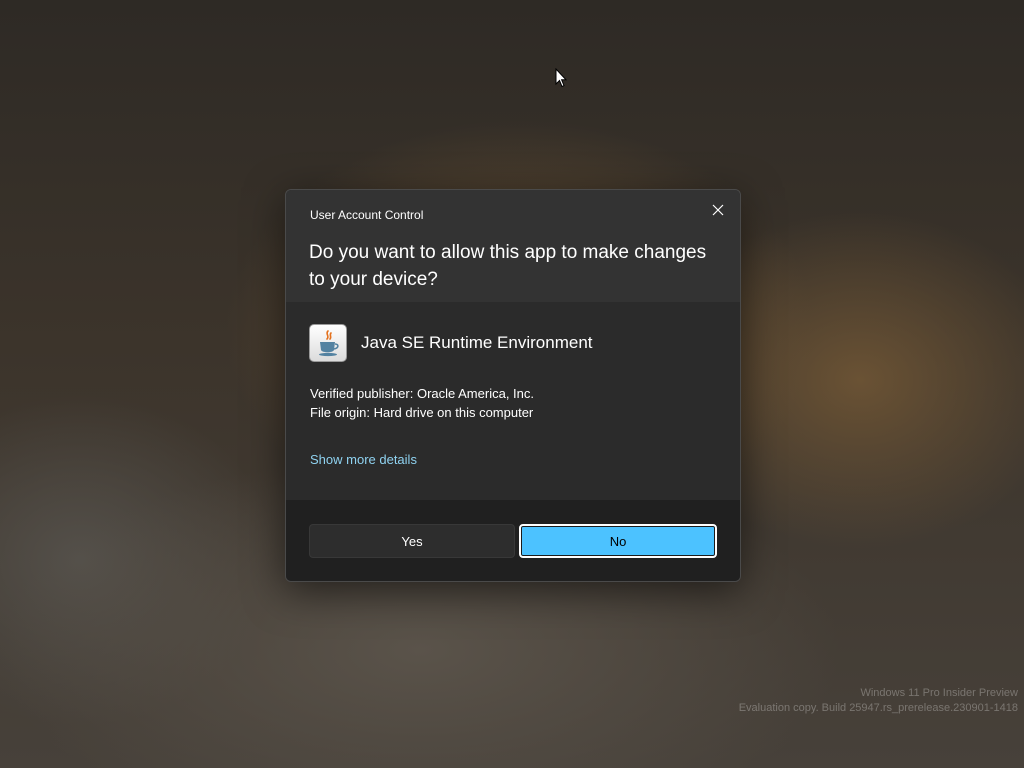 This screenshot has width=1024, height=768. I want to click on java-icon, so click(328, 343).